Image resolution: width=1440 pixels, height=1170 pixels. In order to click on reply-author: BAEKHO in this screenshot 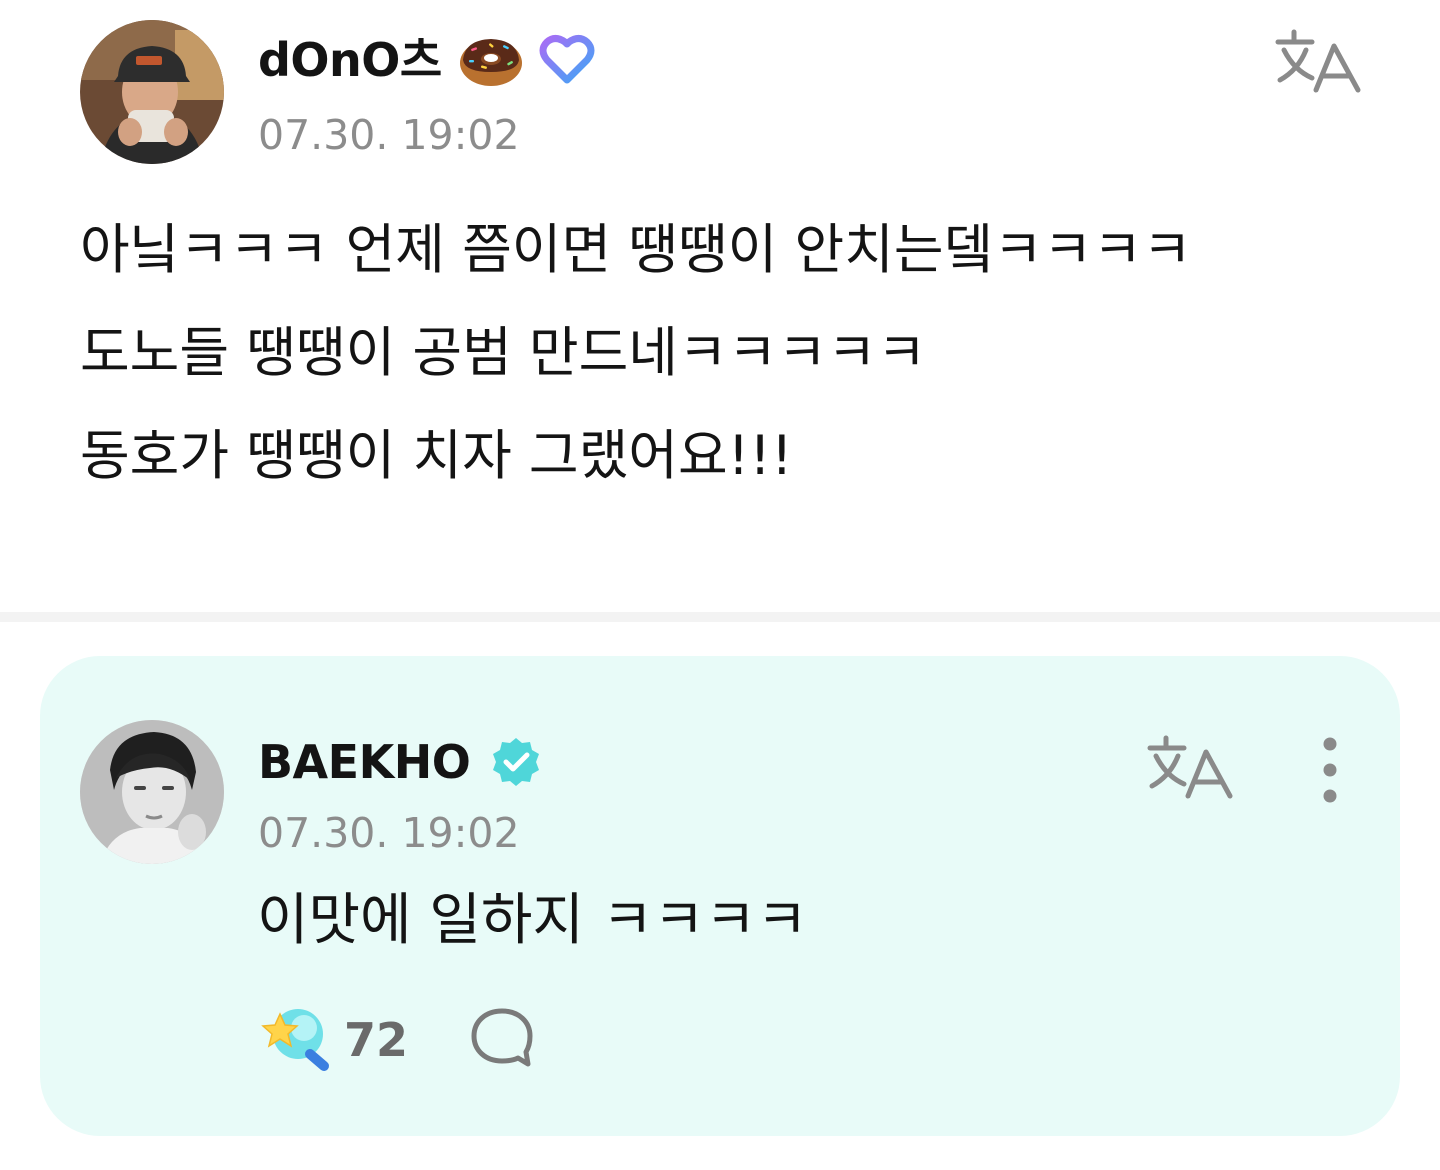, I will do `click(400, 762)`.